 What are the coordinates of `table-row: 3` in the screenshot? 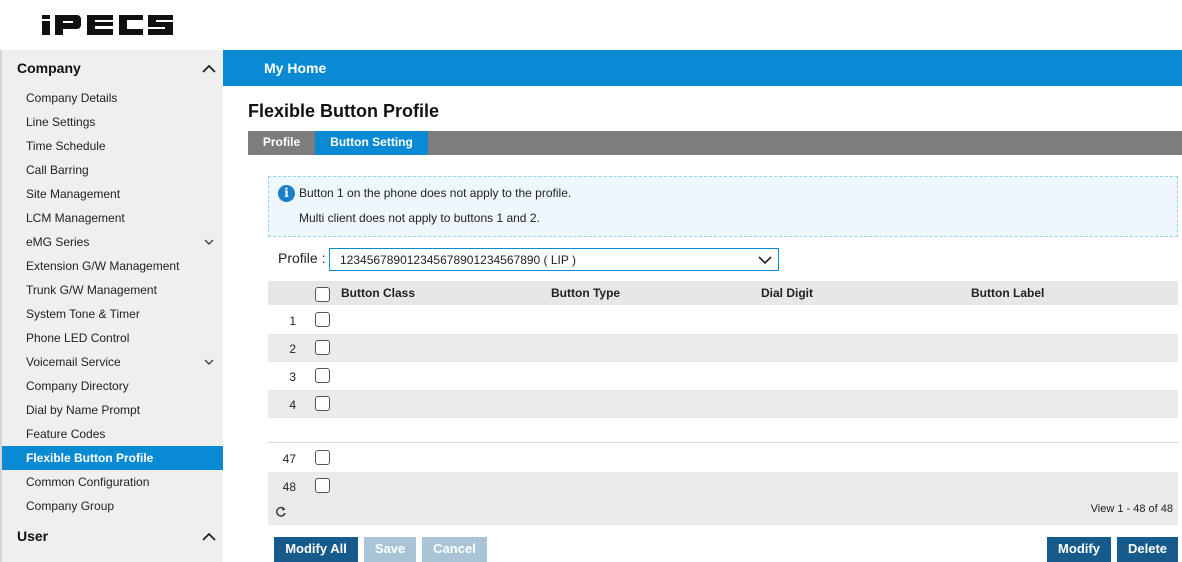 It's located at (723, 376).